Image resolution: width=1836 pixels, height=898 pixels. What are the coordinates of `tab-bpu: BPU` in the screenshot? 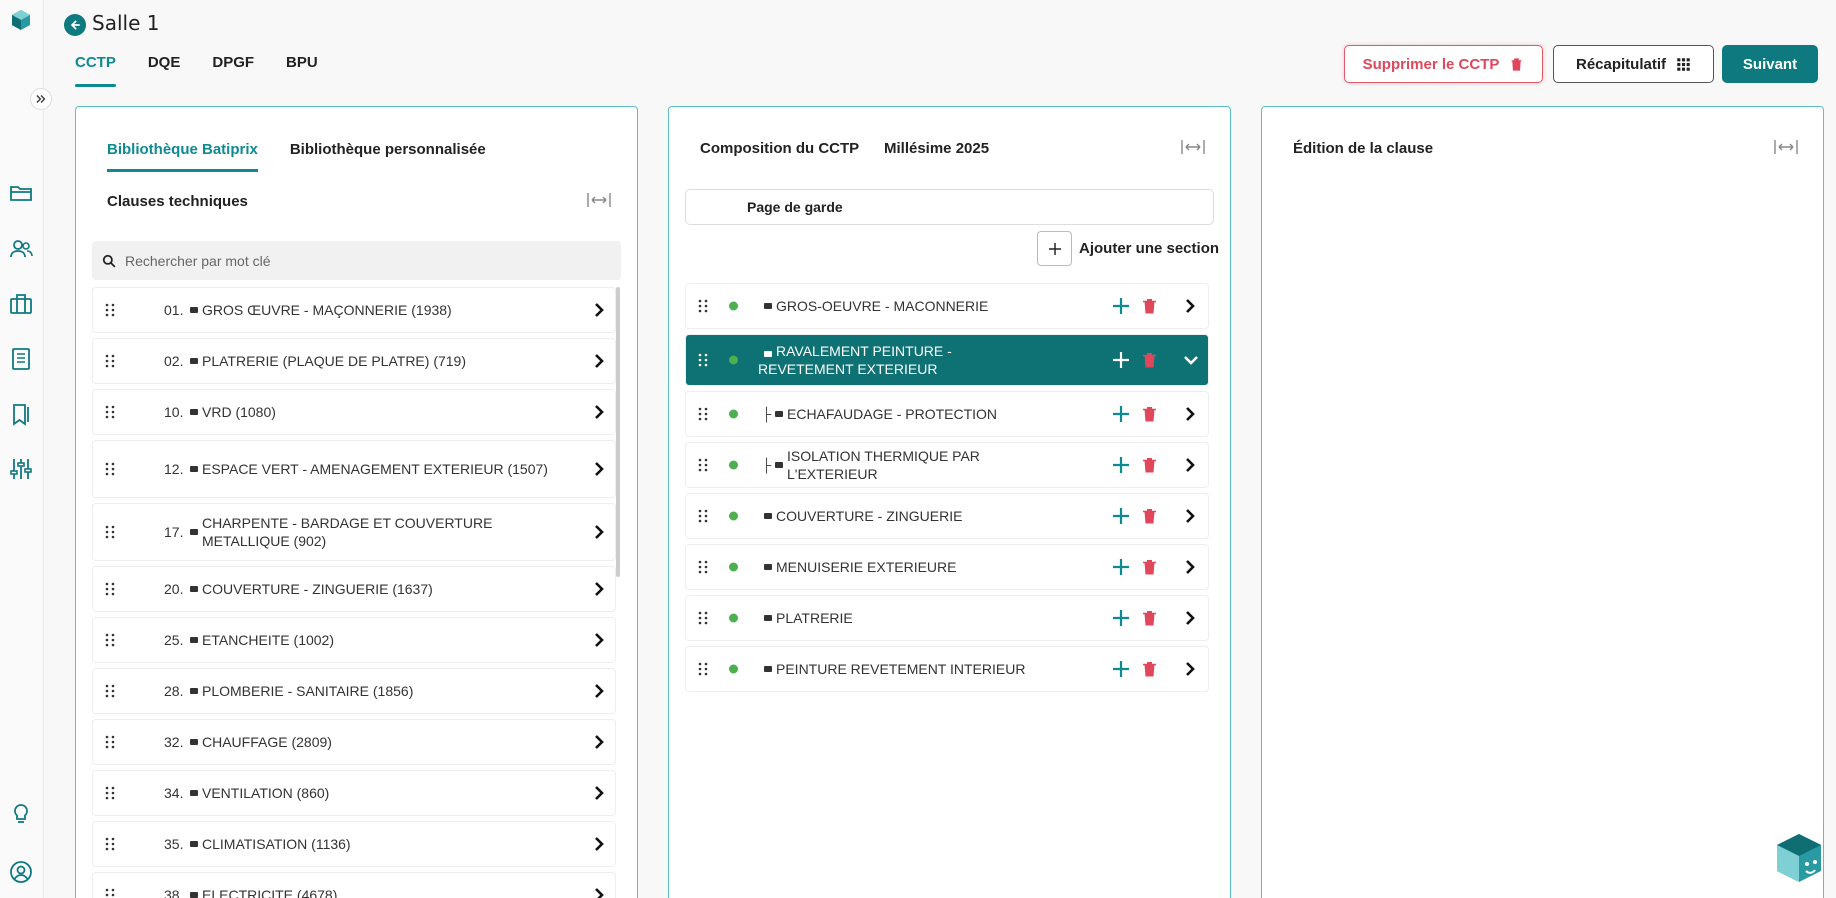 It's located at (302, 70).